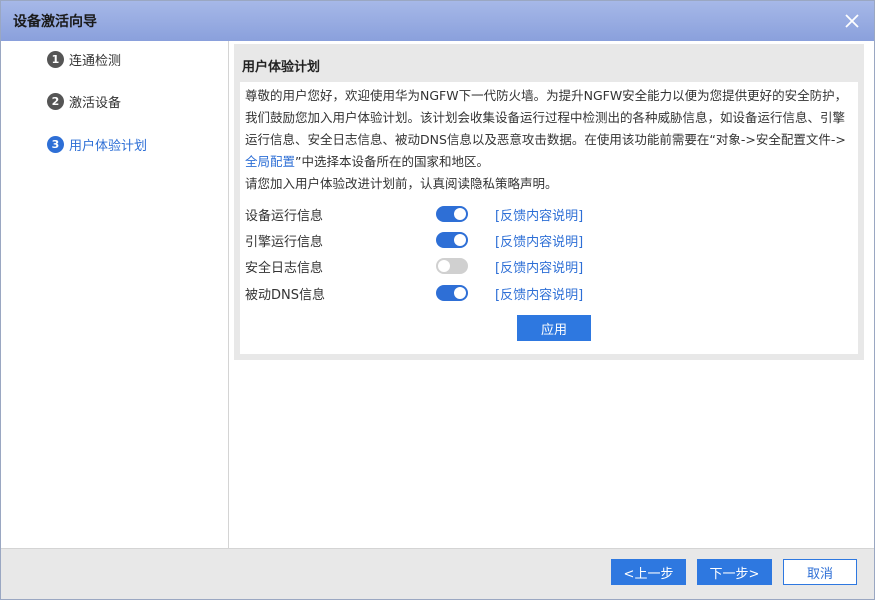 This screenshot has width=875, height=600. What do you see at coordinates (284, 242) in the screenshot?
I see `option-label: 引擎运行信息` at bounding box center [284, 242].